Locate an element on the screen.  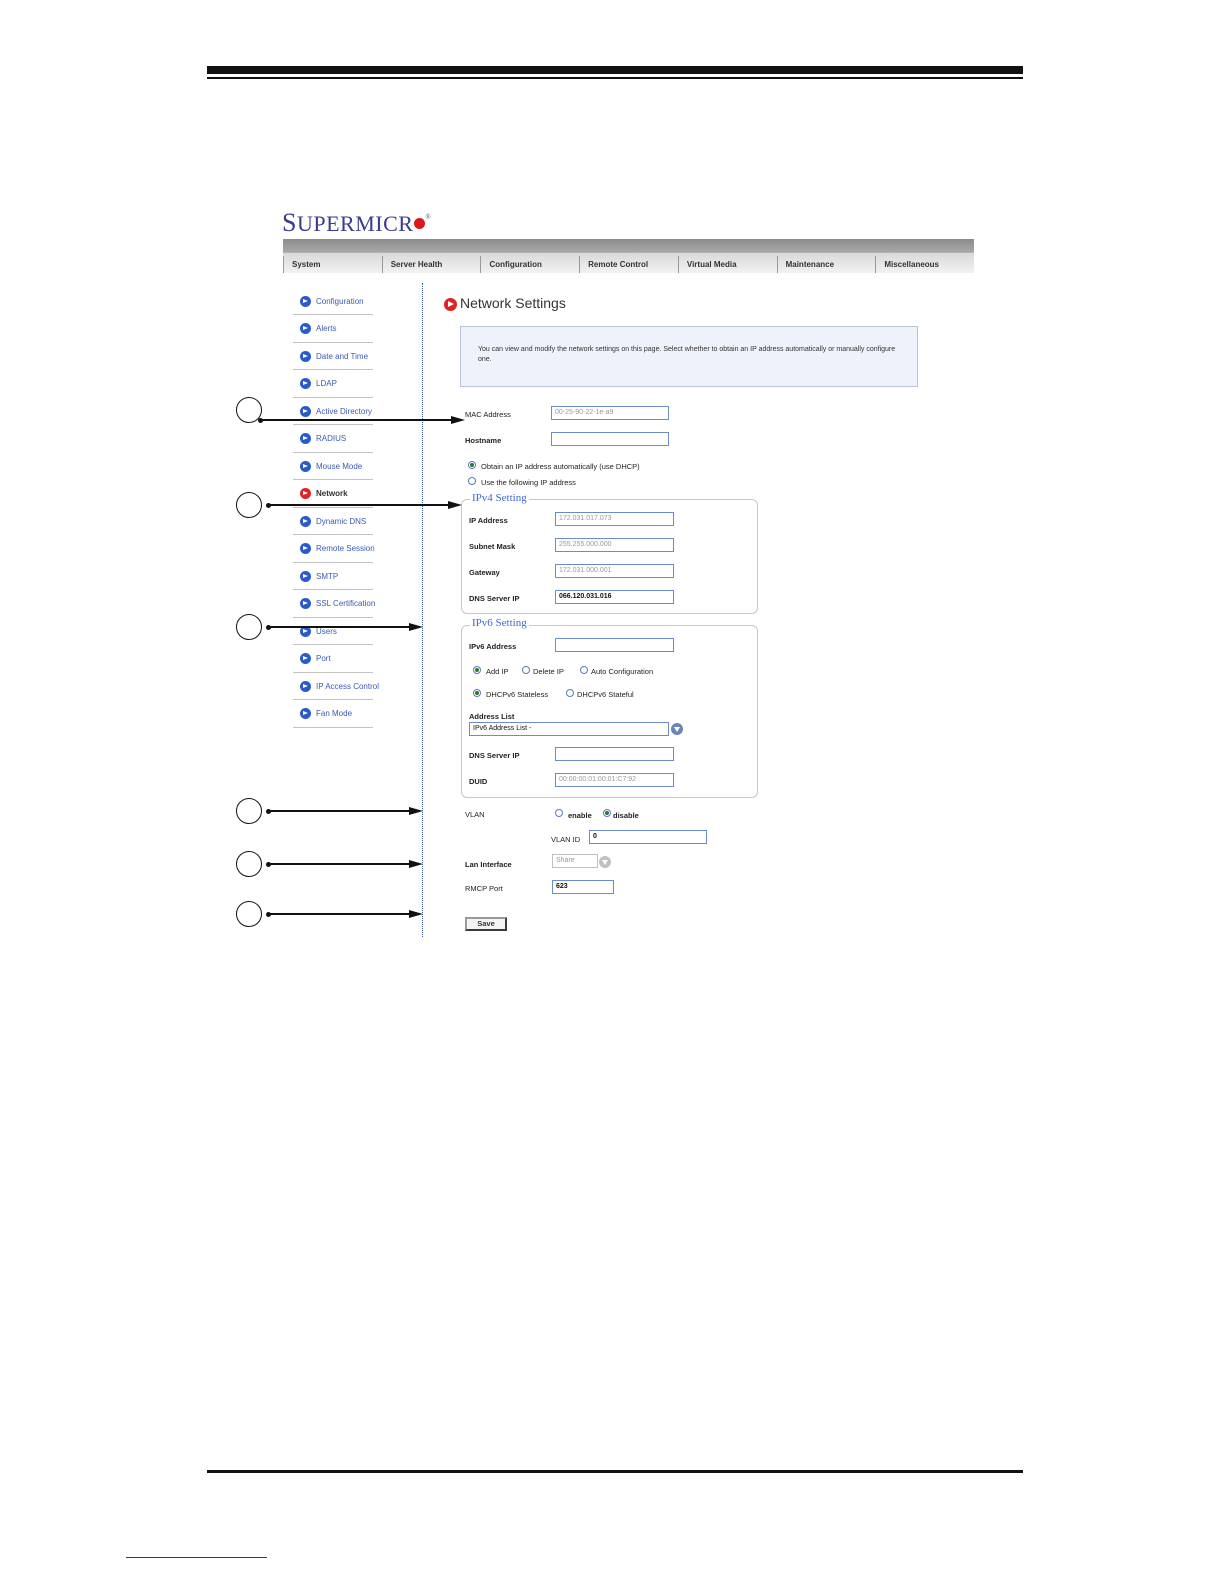
sidebar-item-remote-session: Remote Session is located at coordinates (334, 549).